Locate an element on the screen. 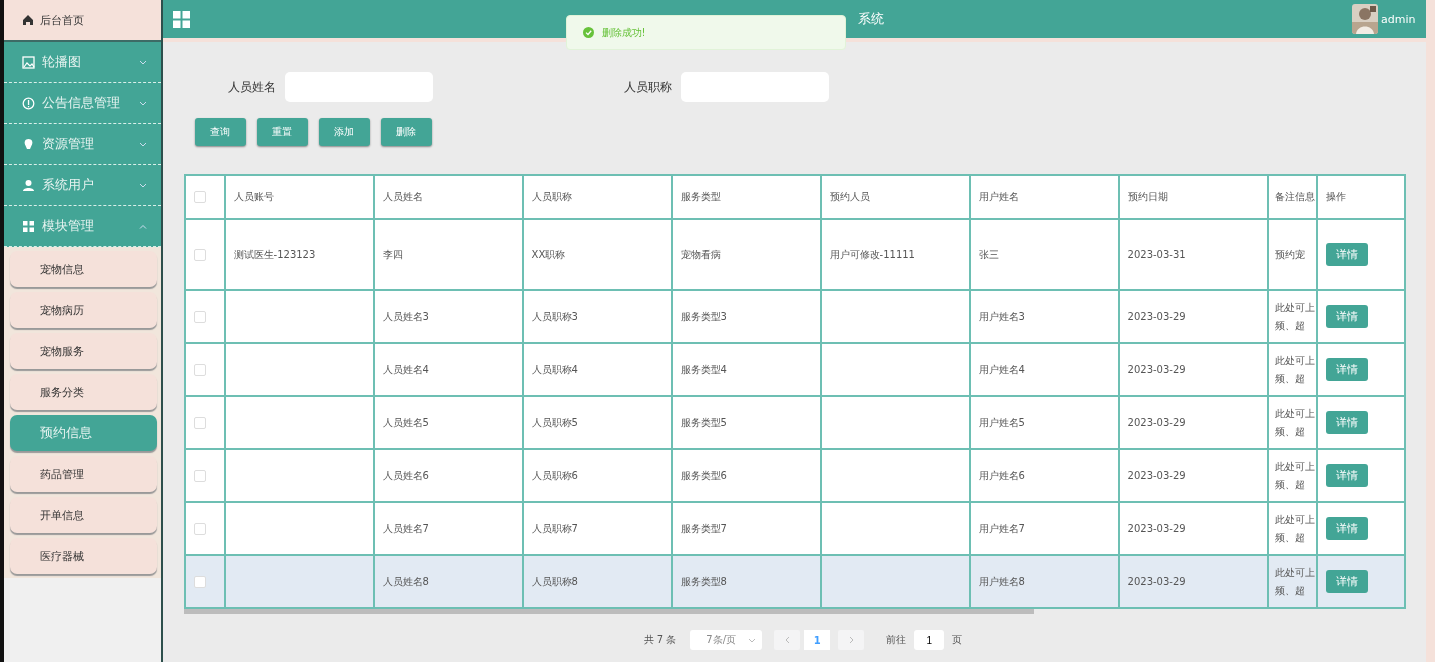 The image size is (1435, 662). page-button: 1 is located at coordinates (817, 640).